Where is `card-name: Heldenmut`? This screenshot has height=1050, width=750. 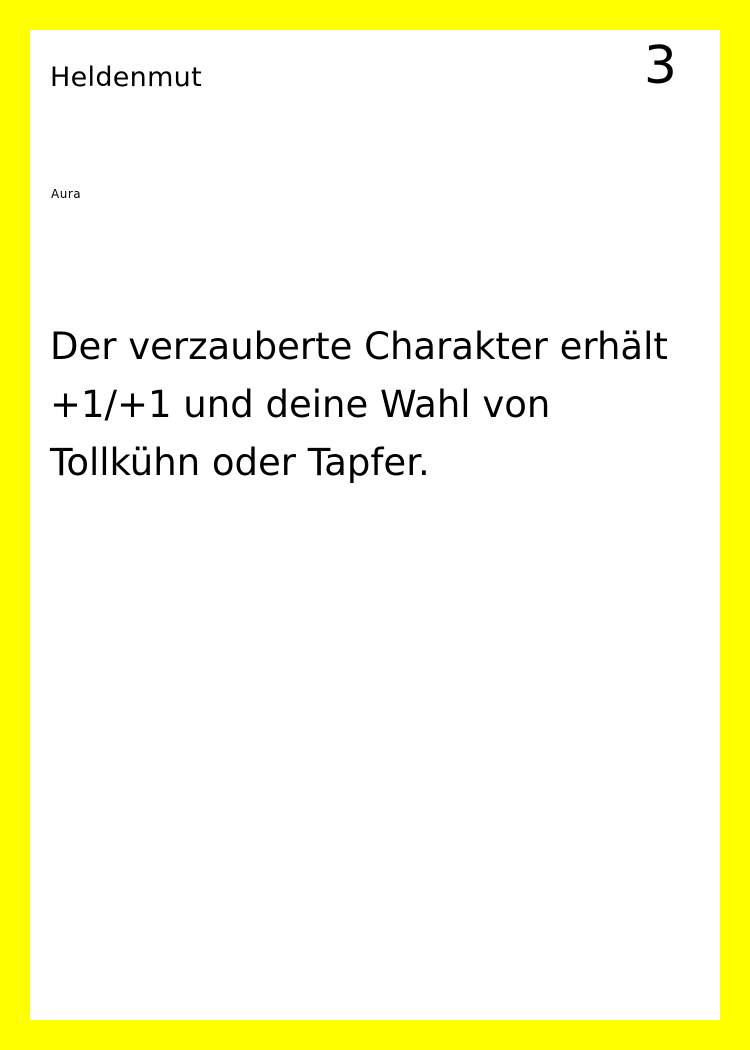 card-name: Heldenmut is located at coordinates (126, 77).